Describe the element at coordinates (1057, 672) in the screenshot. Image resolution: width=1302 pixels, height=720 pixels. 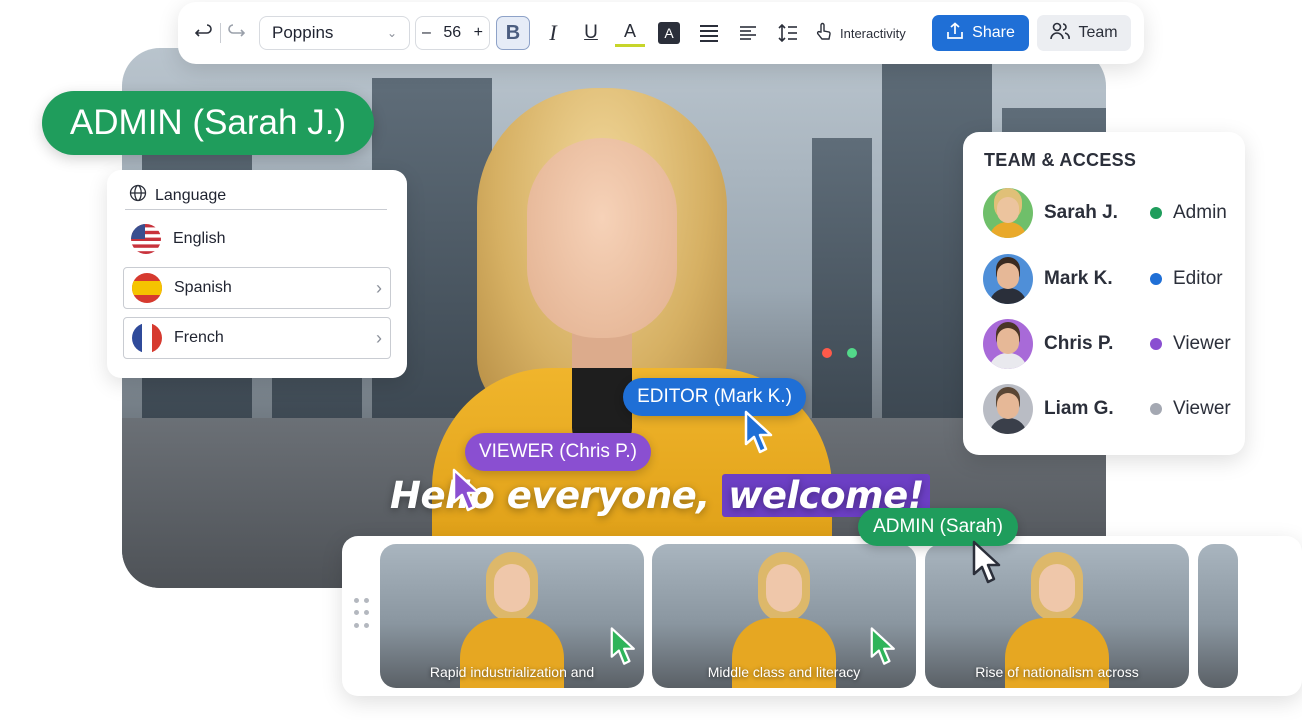
I see `thumbnail-caption: Rise of nationalism across` at that location.